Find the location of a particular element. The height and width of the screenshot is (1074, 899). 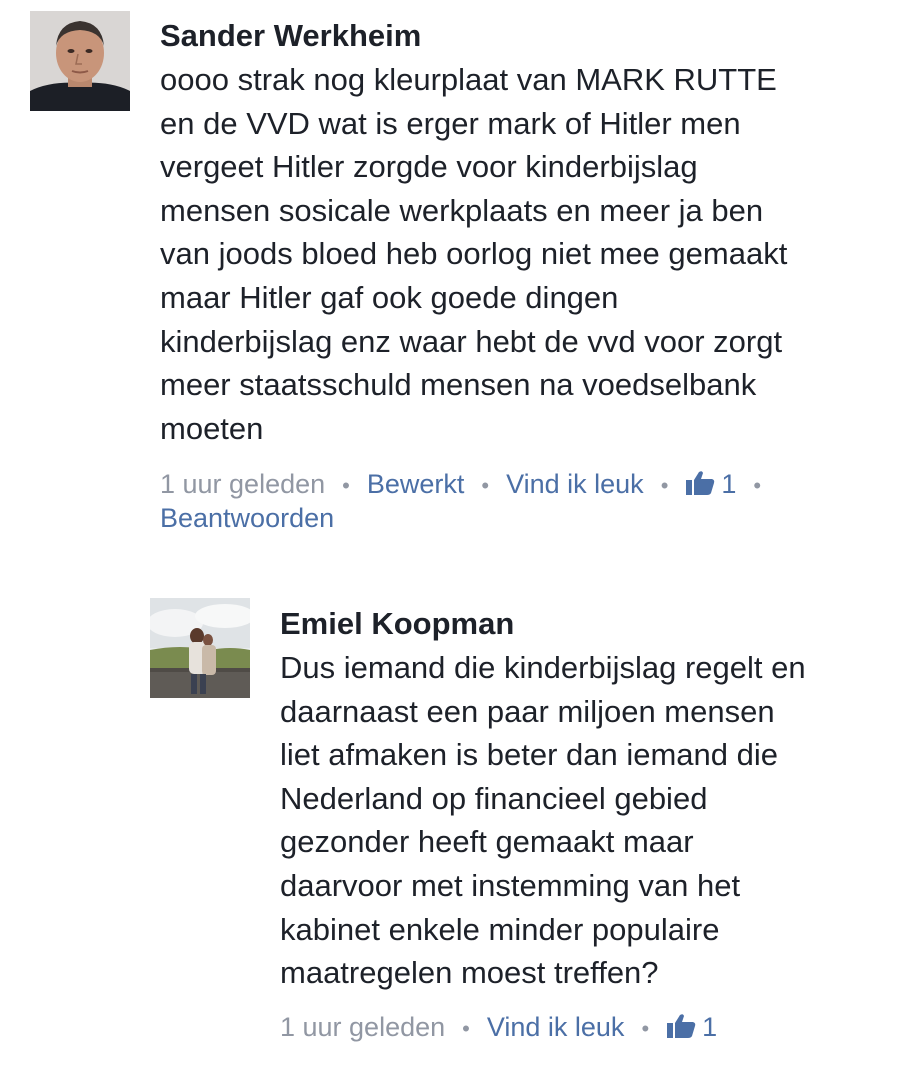

edited-link: Bewerkt is located at coordinates (416, 484).